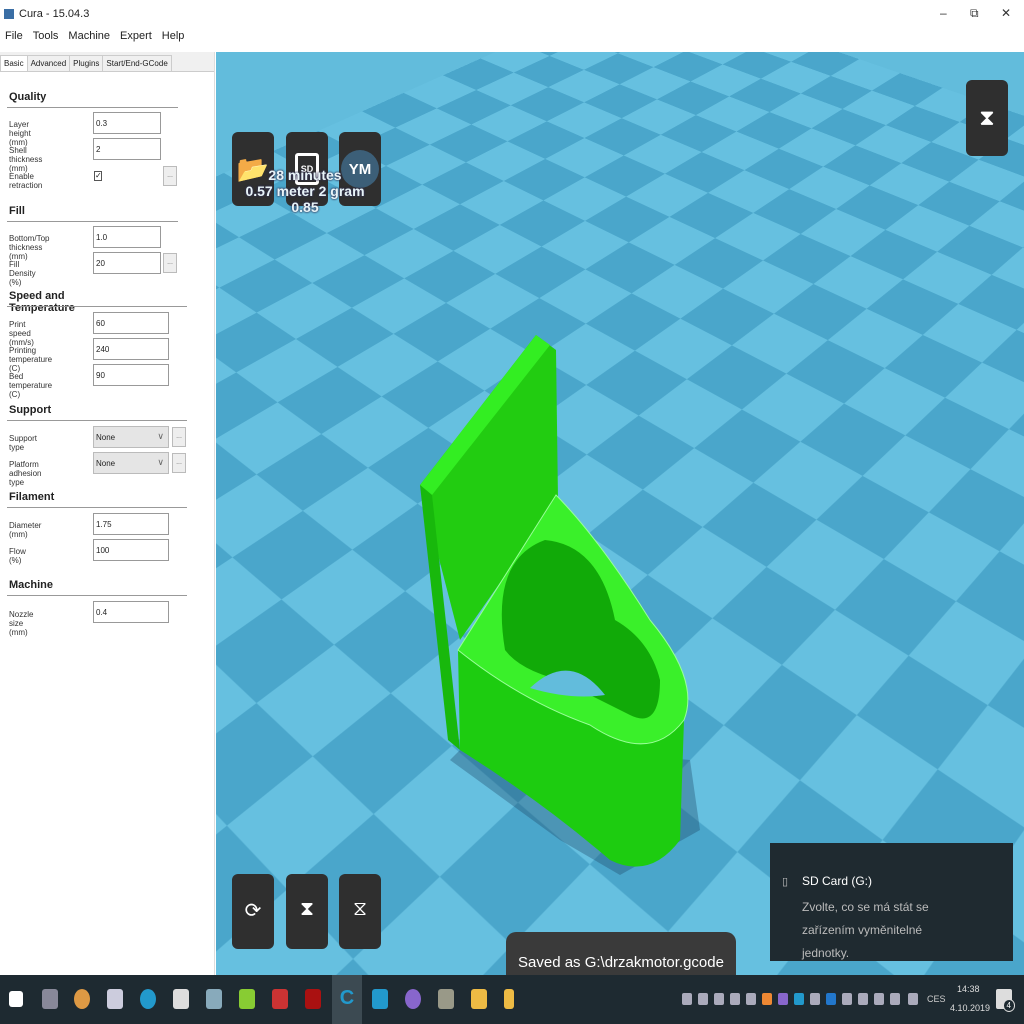 This screenshot has height=1024, width=1024. Describe the element at coordinates (895, 999) in the screenshot. I see `volume-muted-icon` at that location.